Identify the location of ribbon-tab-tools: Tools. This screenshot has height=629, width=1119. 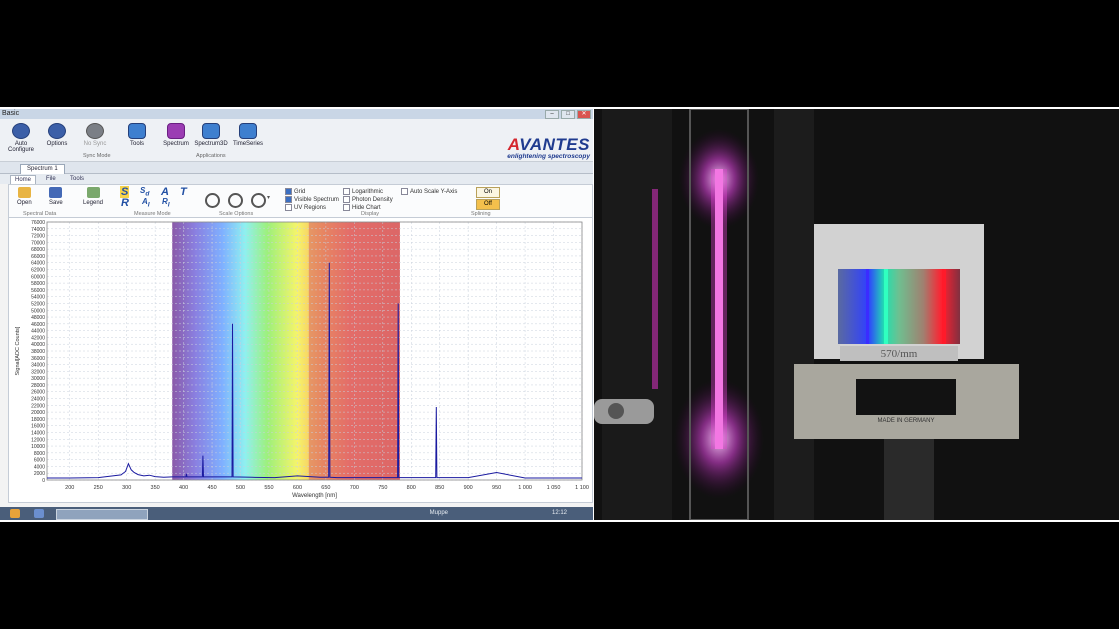
(77, 179).